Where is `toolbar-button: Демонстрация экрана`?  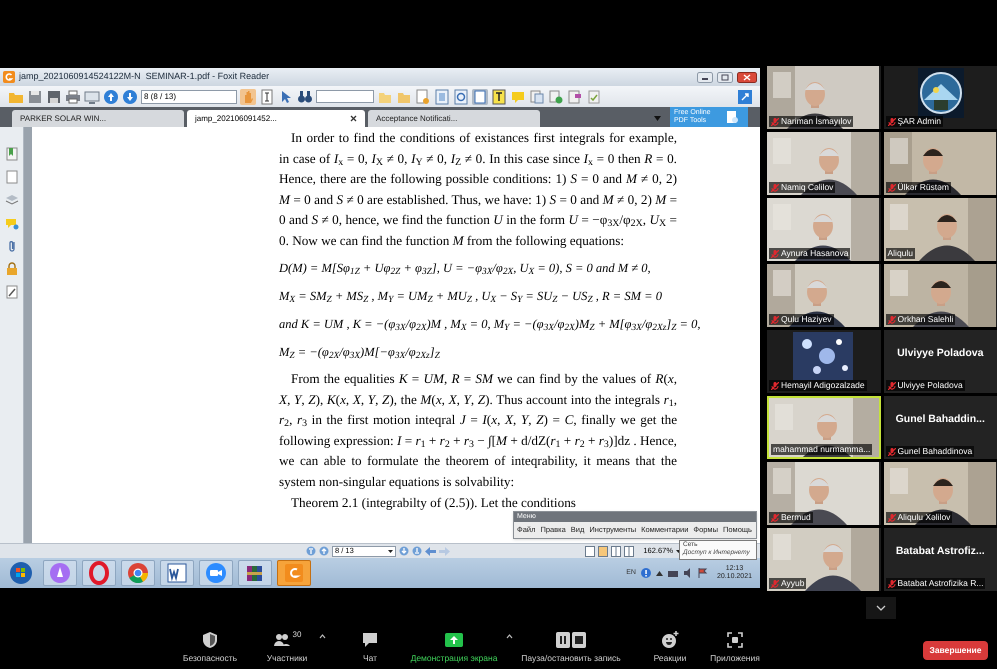
toolbar-button: Демонстрация экрана is located at coordinates (454, 648).